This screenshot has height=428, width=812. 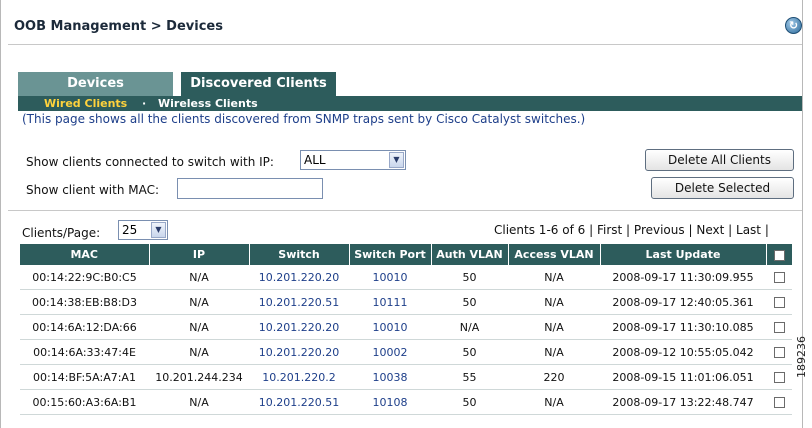 What do you see at coordinates (315, 160) in the screenshot?
I see `switch-ip-value: ALL` at bounding box center [315, 160].